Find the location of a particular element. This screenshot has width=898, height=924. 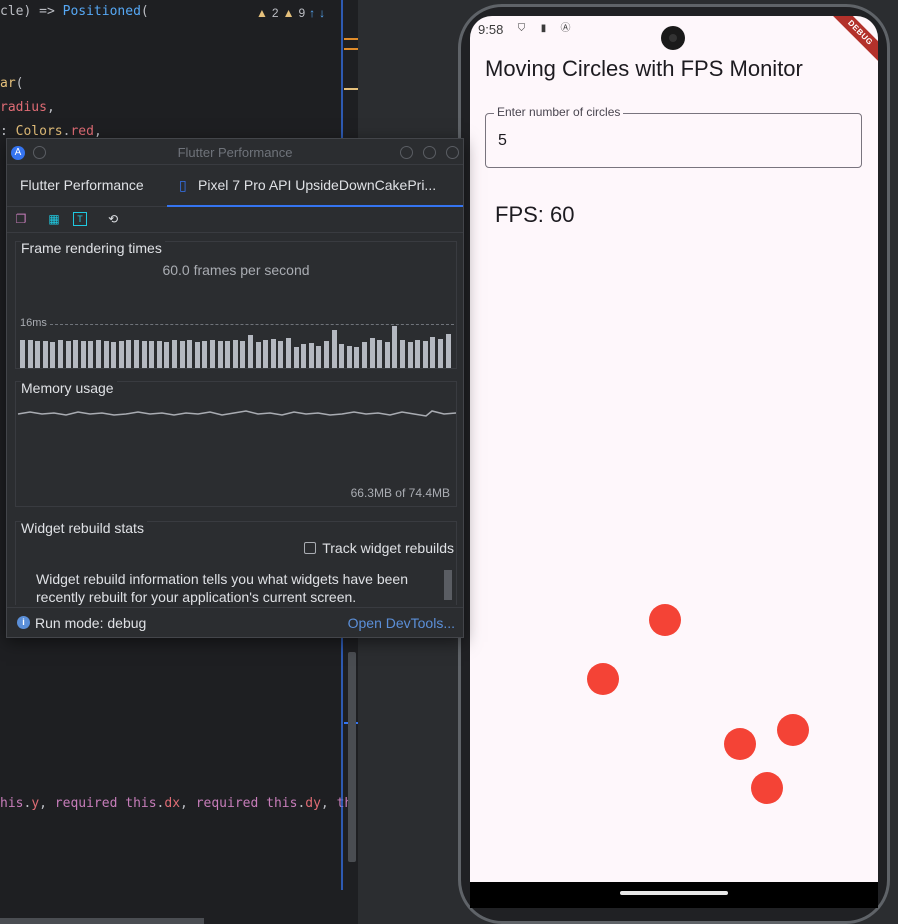

info-icon: i is located at coordinates (23, 622).